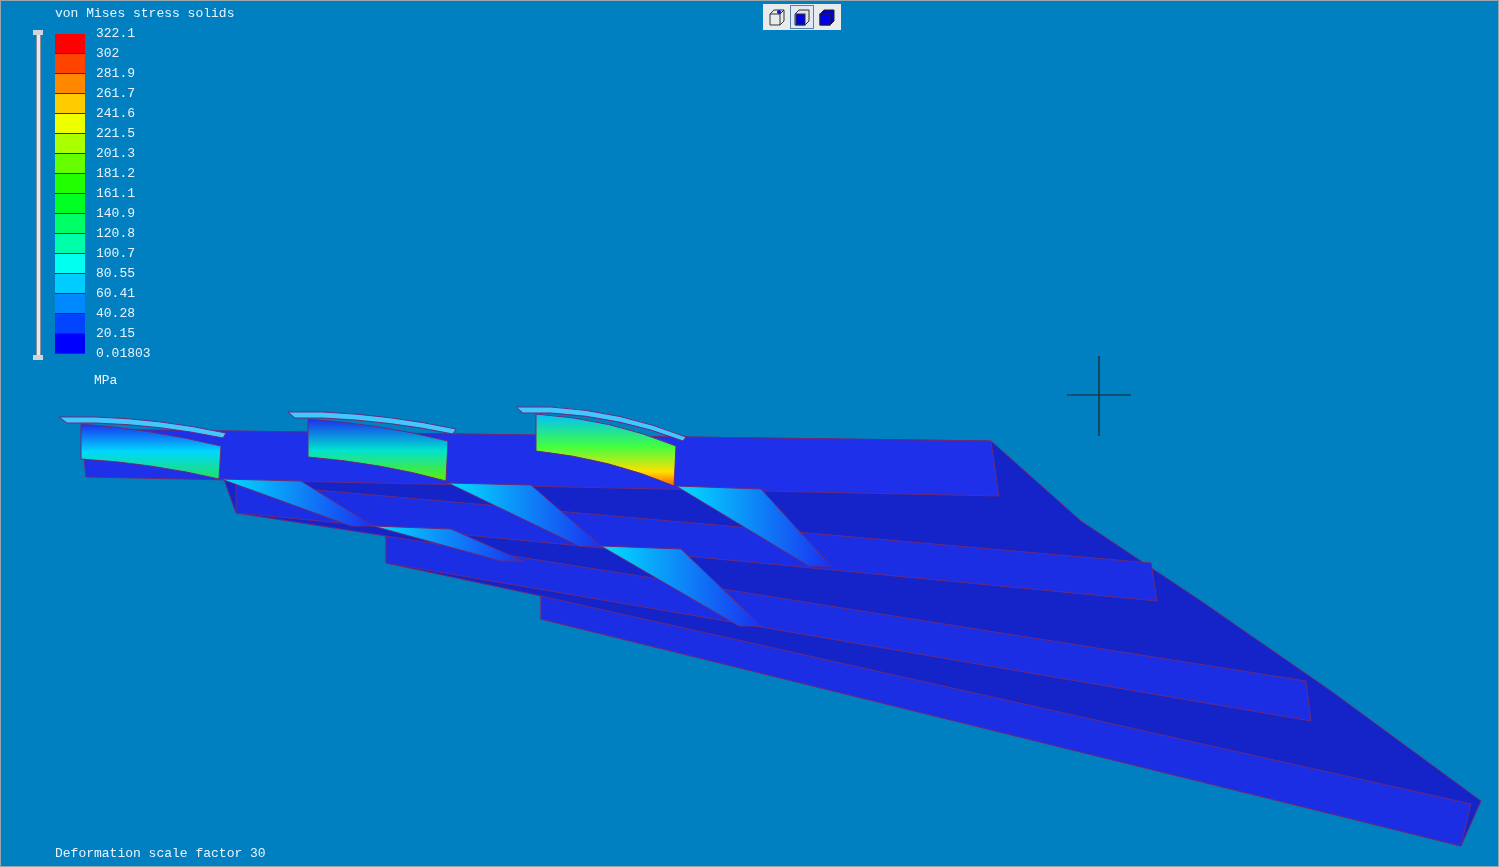 The height and width of the screenshot is (867, 1499). What do you see at coordinates (1099, 396) in the screenshot?
I see `crosshair-cursor-icon` at bounding box center [1099, 396].